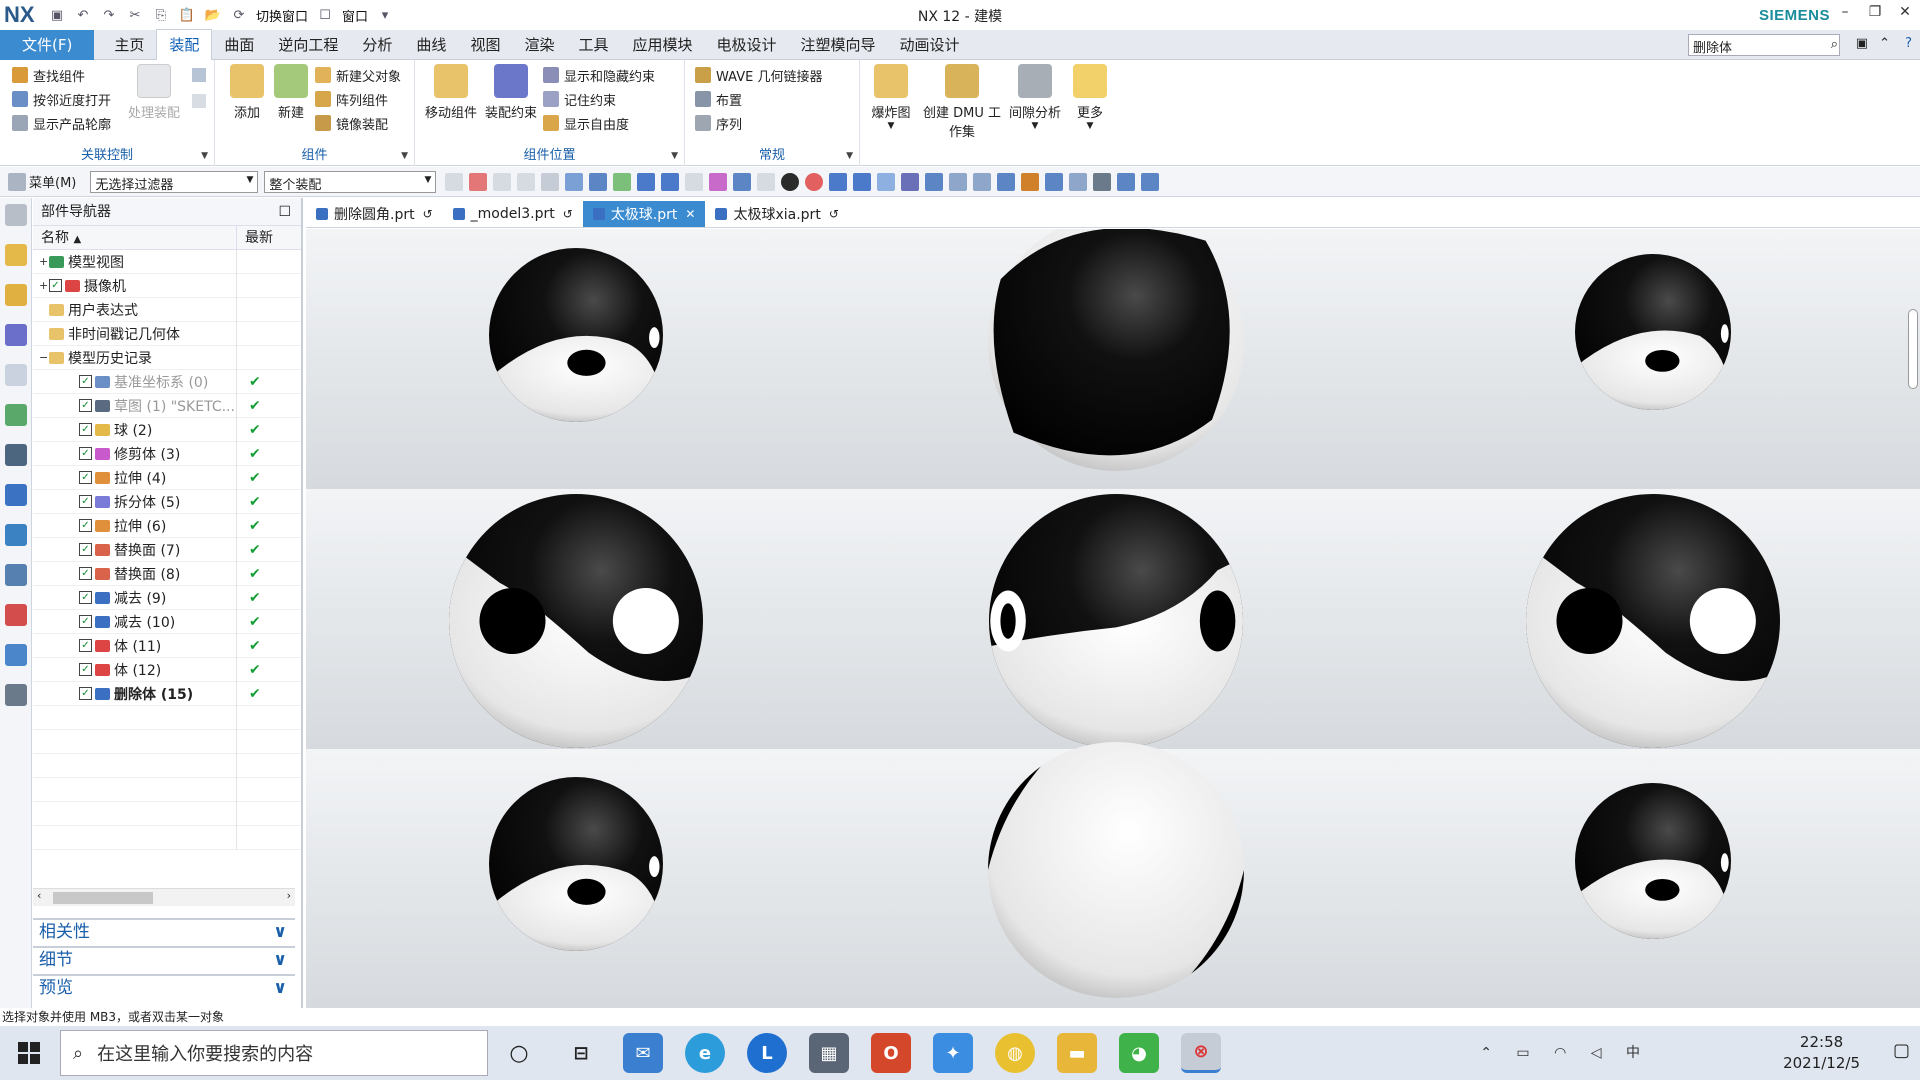 The height and width of the screenshot is (1080, 1920). Describe the element at coordinates (758, 75) in the screenshot. I see `wave-linker-button: WAVE 几何链接器` at that location.